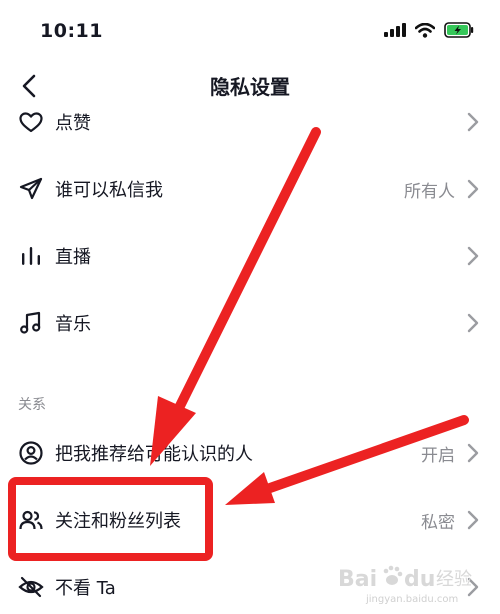 The width and height of the screenshot is (500, 614). Describe the element at coordinates (73, 123) in the screenshot. I see `setting-label: 点赞` at that location.